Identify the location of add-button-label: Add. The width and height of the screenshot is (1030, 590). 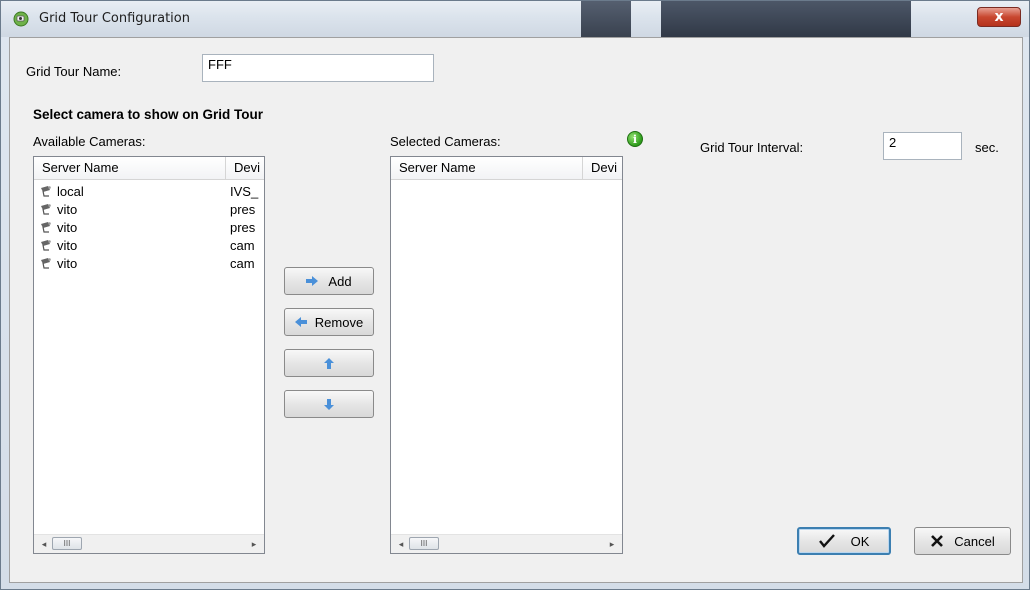
(340, 281).